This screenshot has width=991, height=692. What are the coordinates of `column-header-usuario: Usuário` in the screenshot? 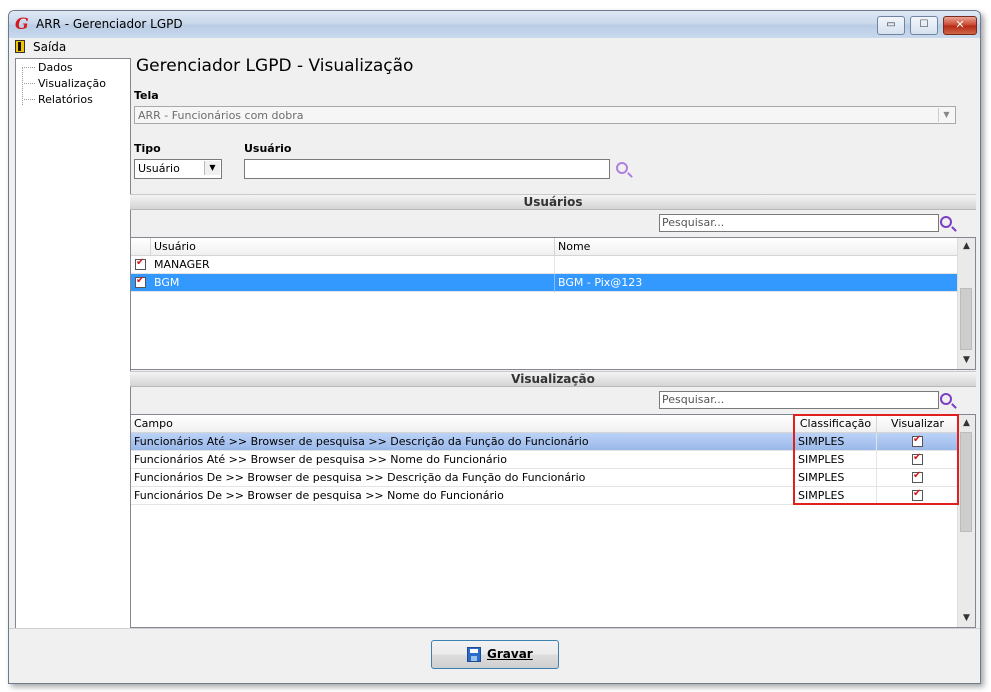 It's located at (353, 246).